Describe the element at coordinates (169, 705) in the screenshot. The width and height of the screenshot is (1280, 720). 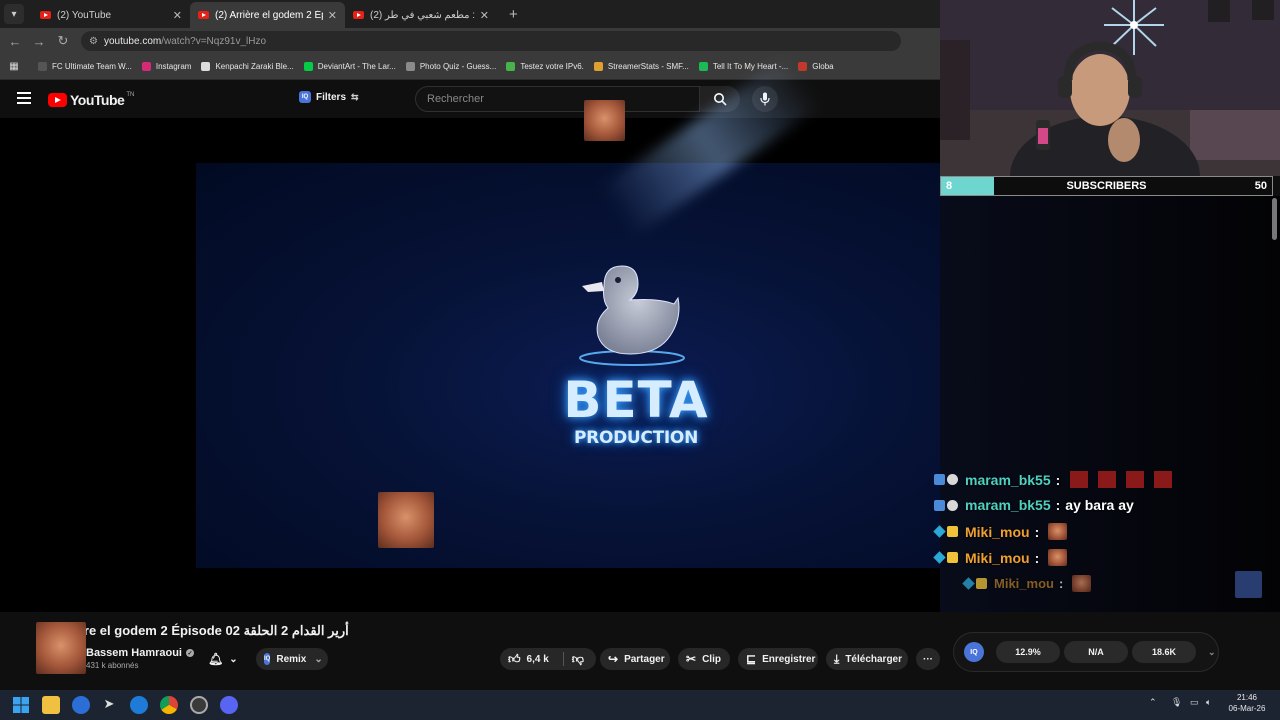
I see `chrome-icon` at that location.